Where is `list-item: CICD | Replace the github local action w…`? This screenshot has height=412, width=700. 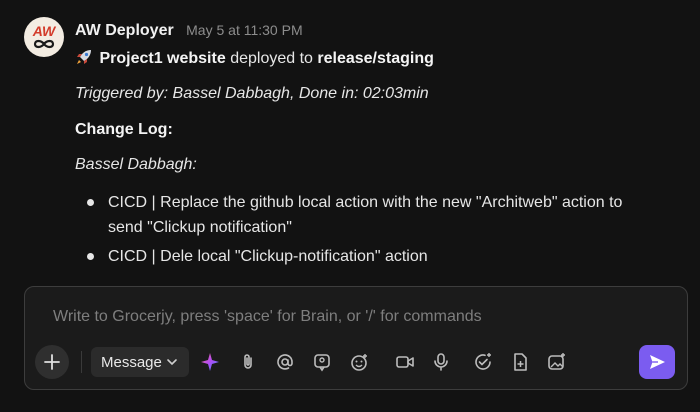
list-item: CICD | Replace the github local action w… is located at coordinates (357, 215).